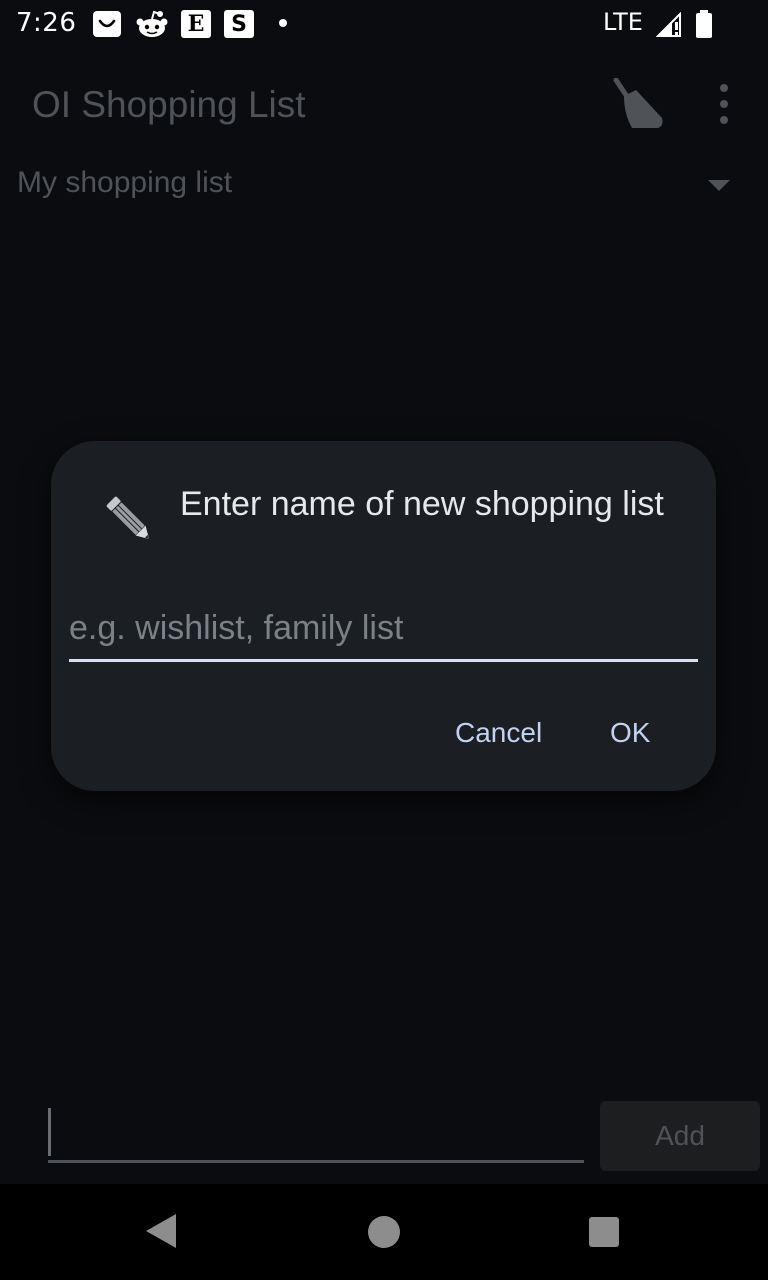 The image size is (768, 1280). I want to click on navigation-bar, so click(384, 1232).